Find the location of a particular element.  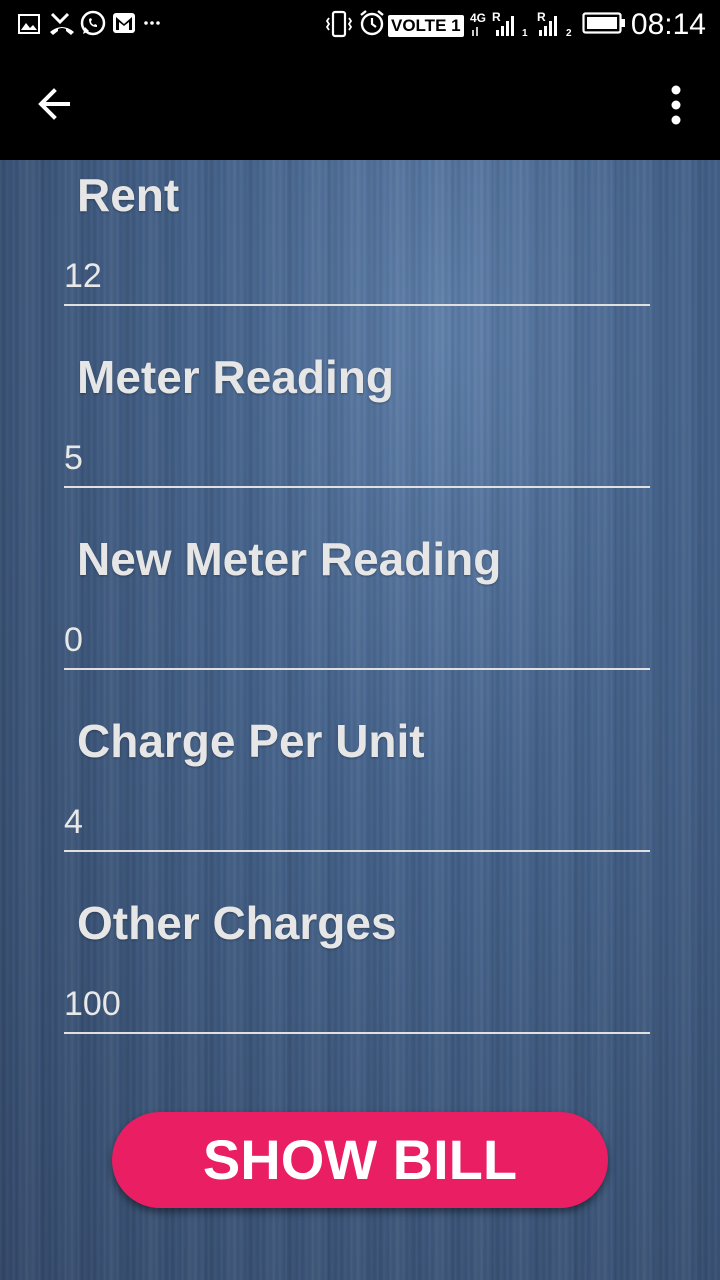

meter-reading-input: 5 is located at coordinates (357, 462).